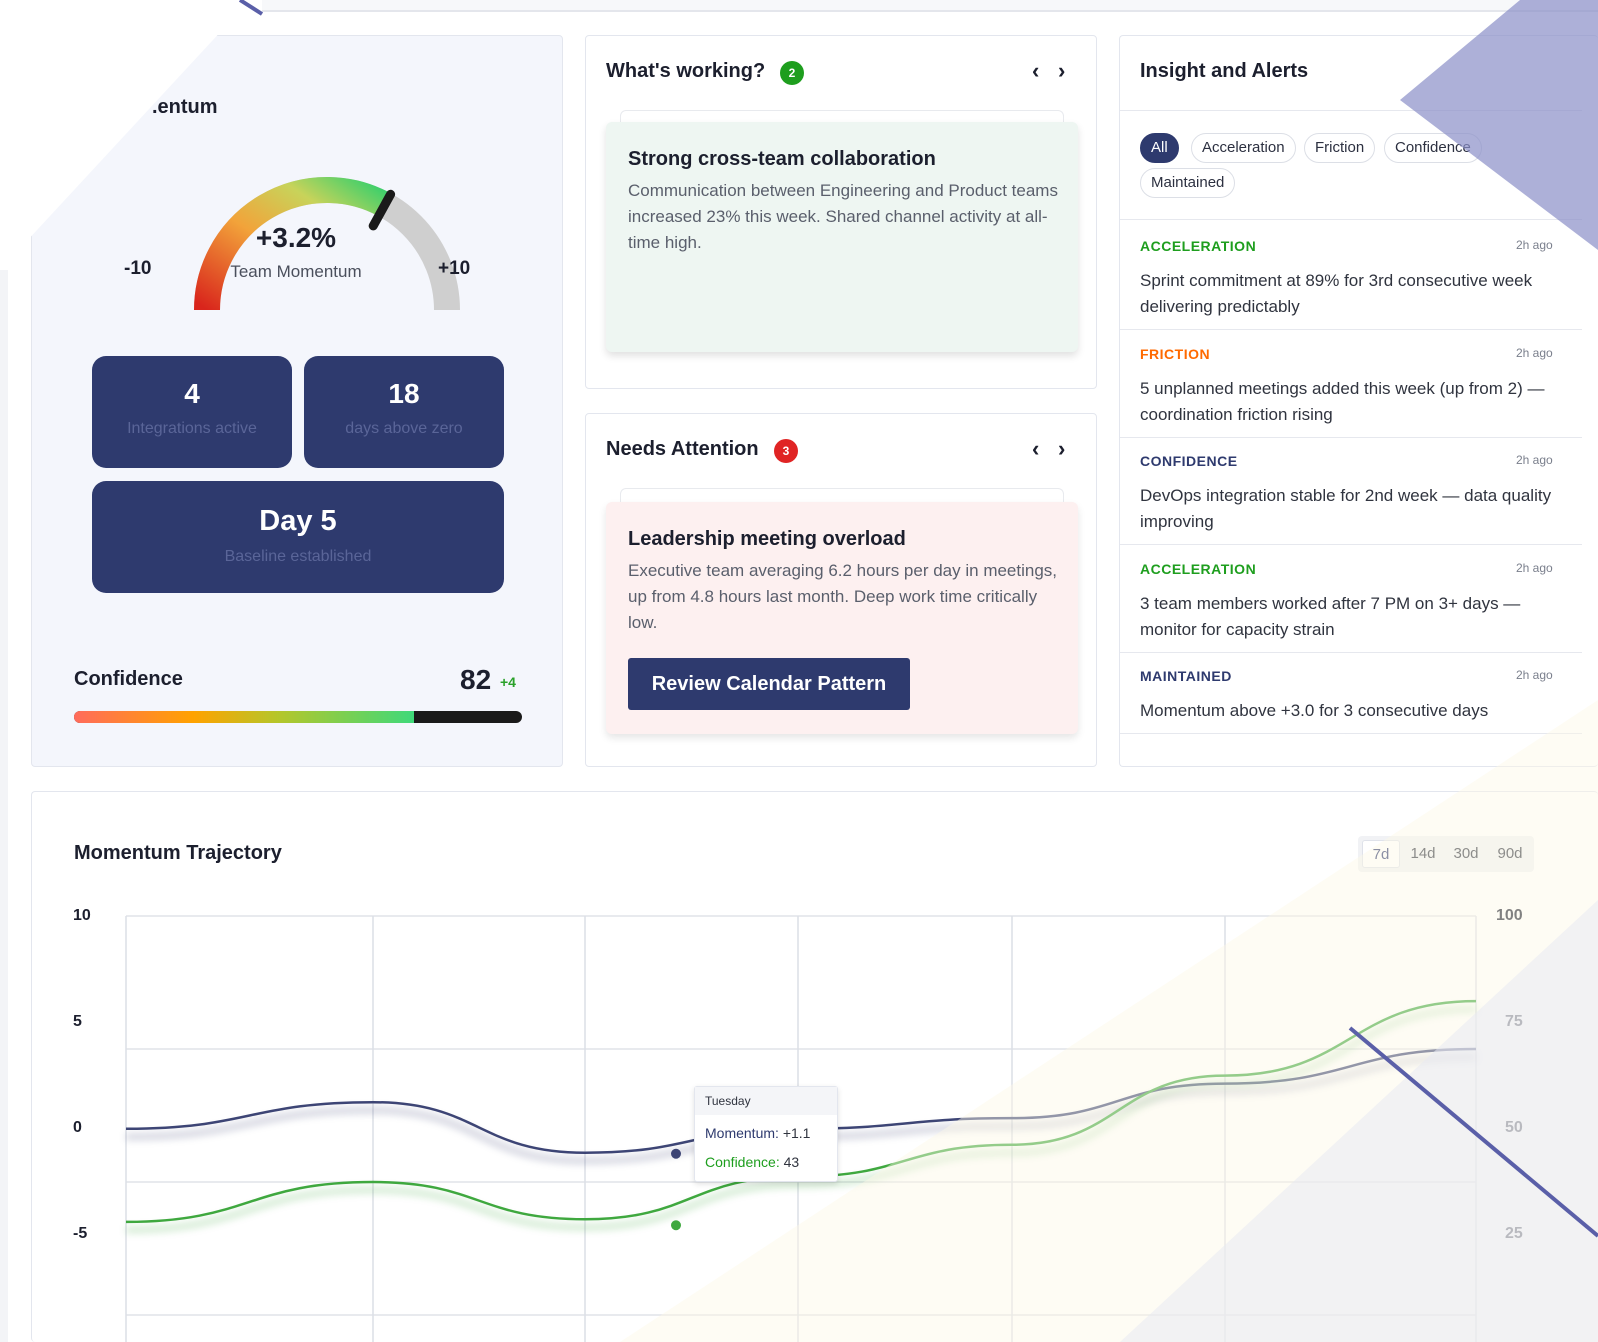  I want to click on baseline-tile: Day 5 Baseline established, so click(298, 537).